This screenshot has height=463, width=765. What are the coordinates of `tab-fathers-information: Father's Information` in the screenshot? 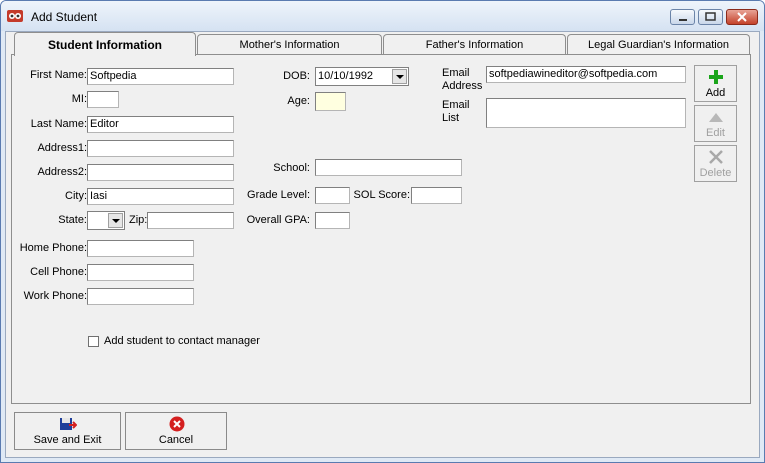 It's located at (474, 44).